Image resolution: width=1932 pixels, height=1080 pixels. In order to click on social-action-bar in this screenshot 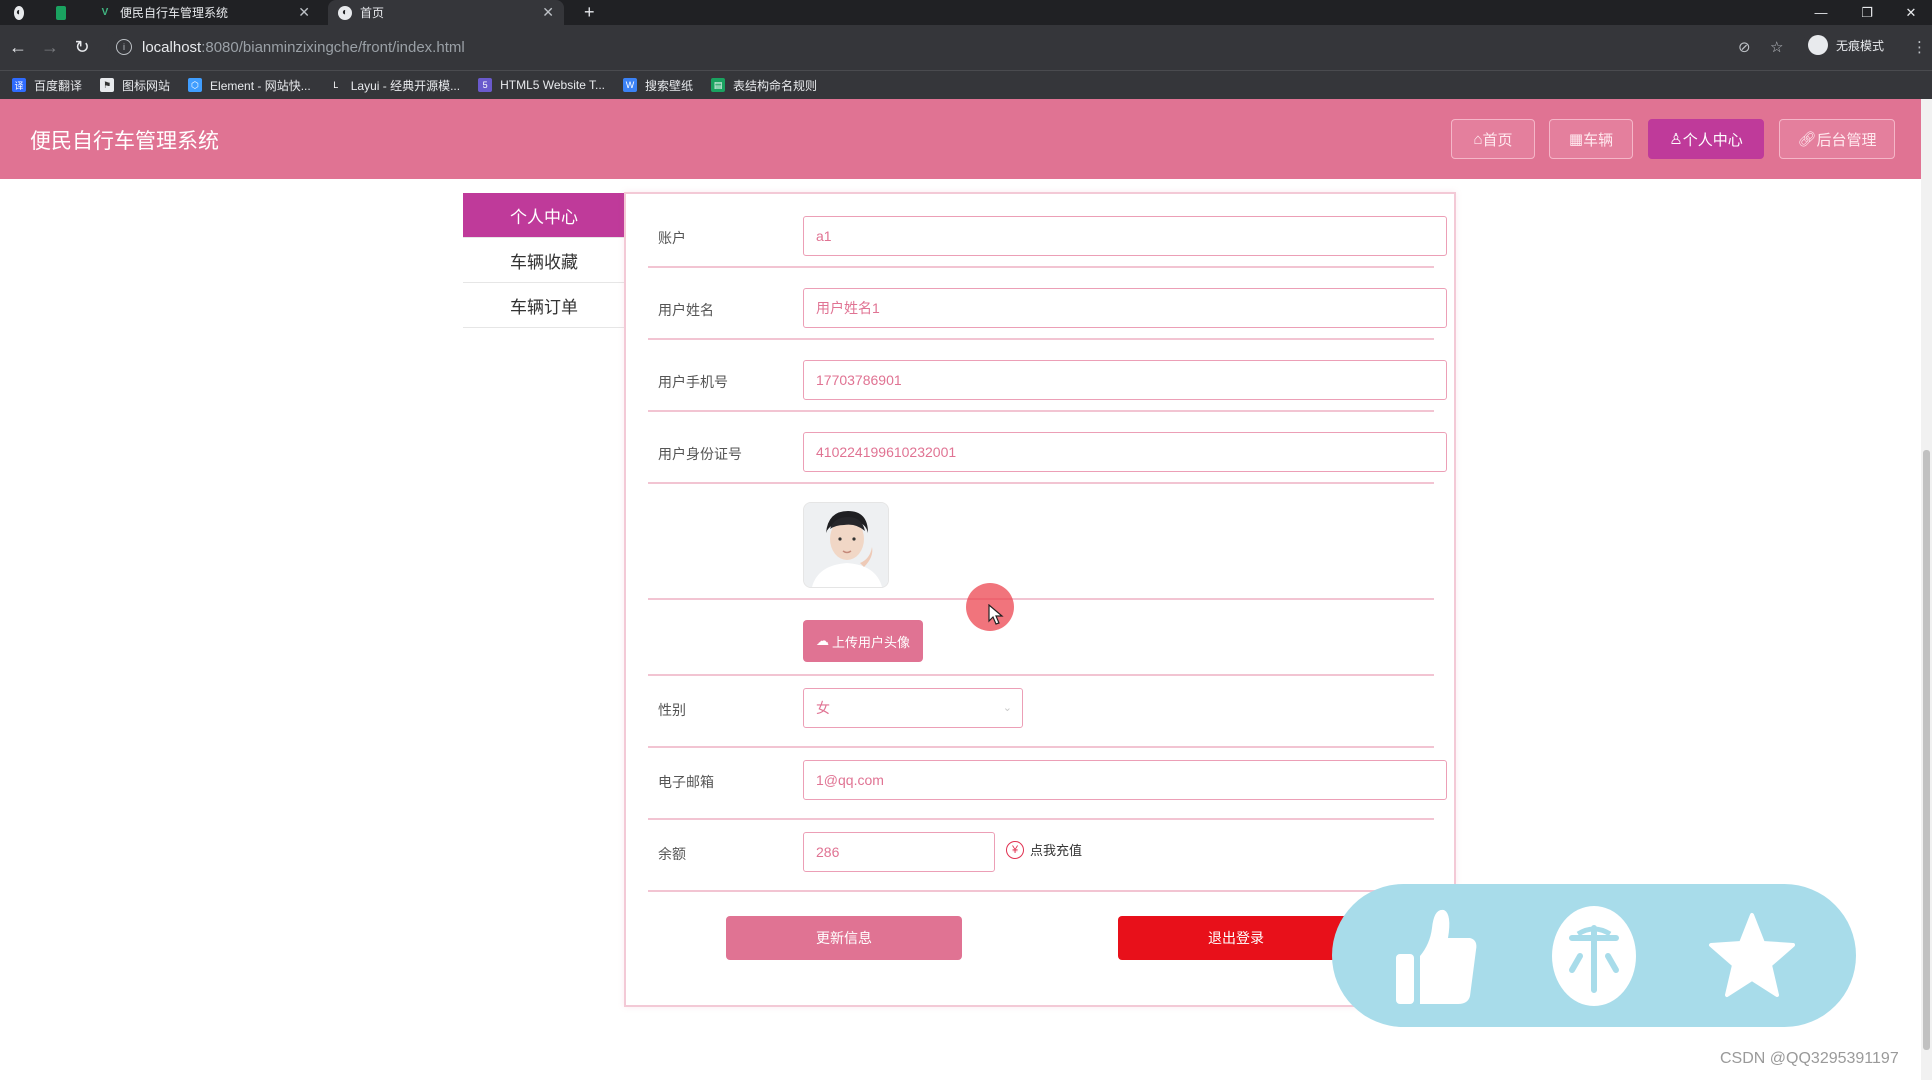, I will do `click(1594, 955)`.